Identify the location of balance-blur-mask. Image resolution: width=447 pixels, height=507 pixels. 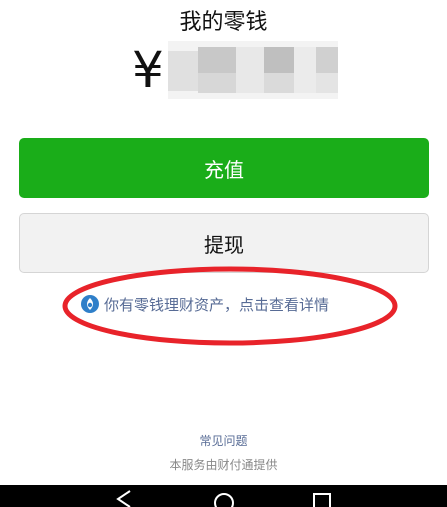
(252, 70).